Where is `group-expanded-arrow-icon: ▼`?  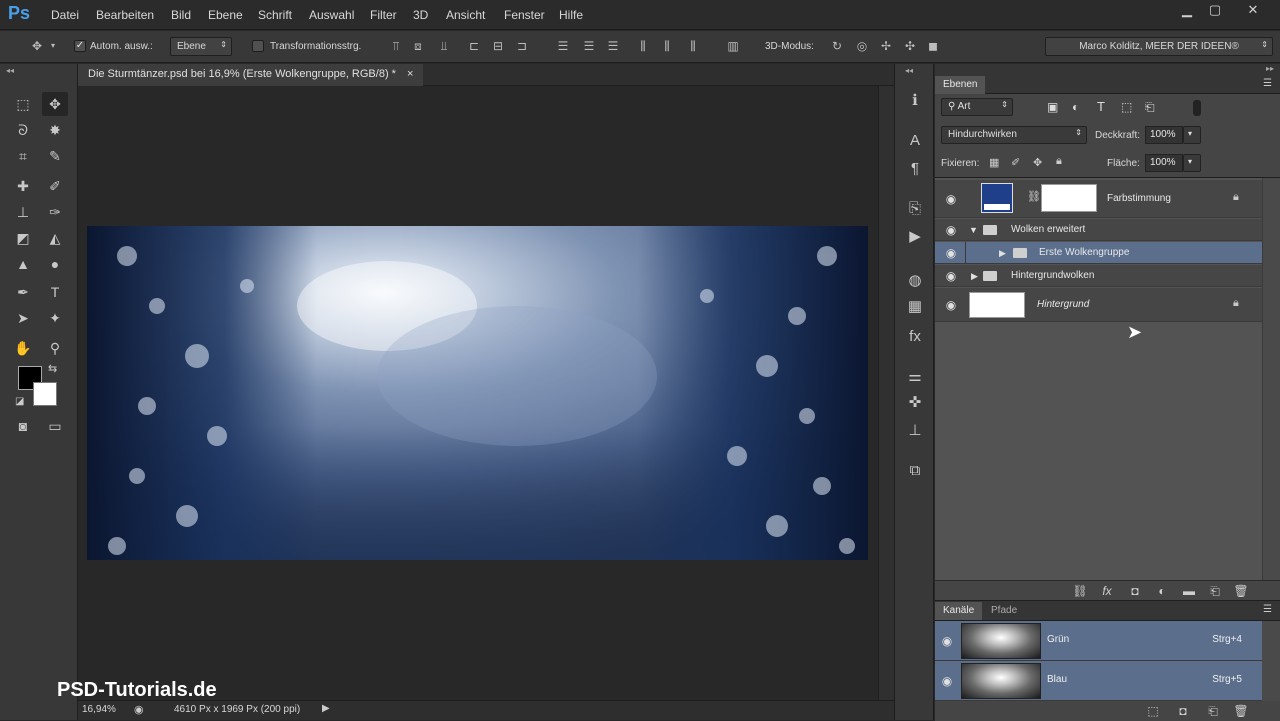
group-expanded-arrow-icon: ▼ is located at coordinates (973, 230).